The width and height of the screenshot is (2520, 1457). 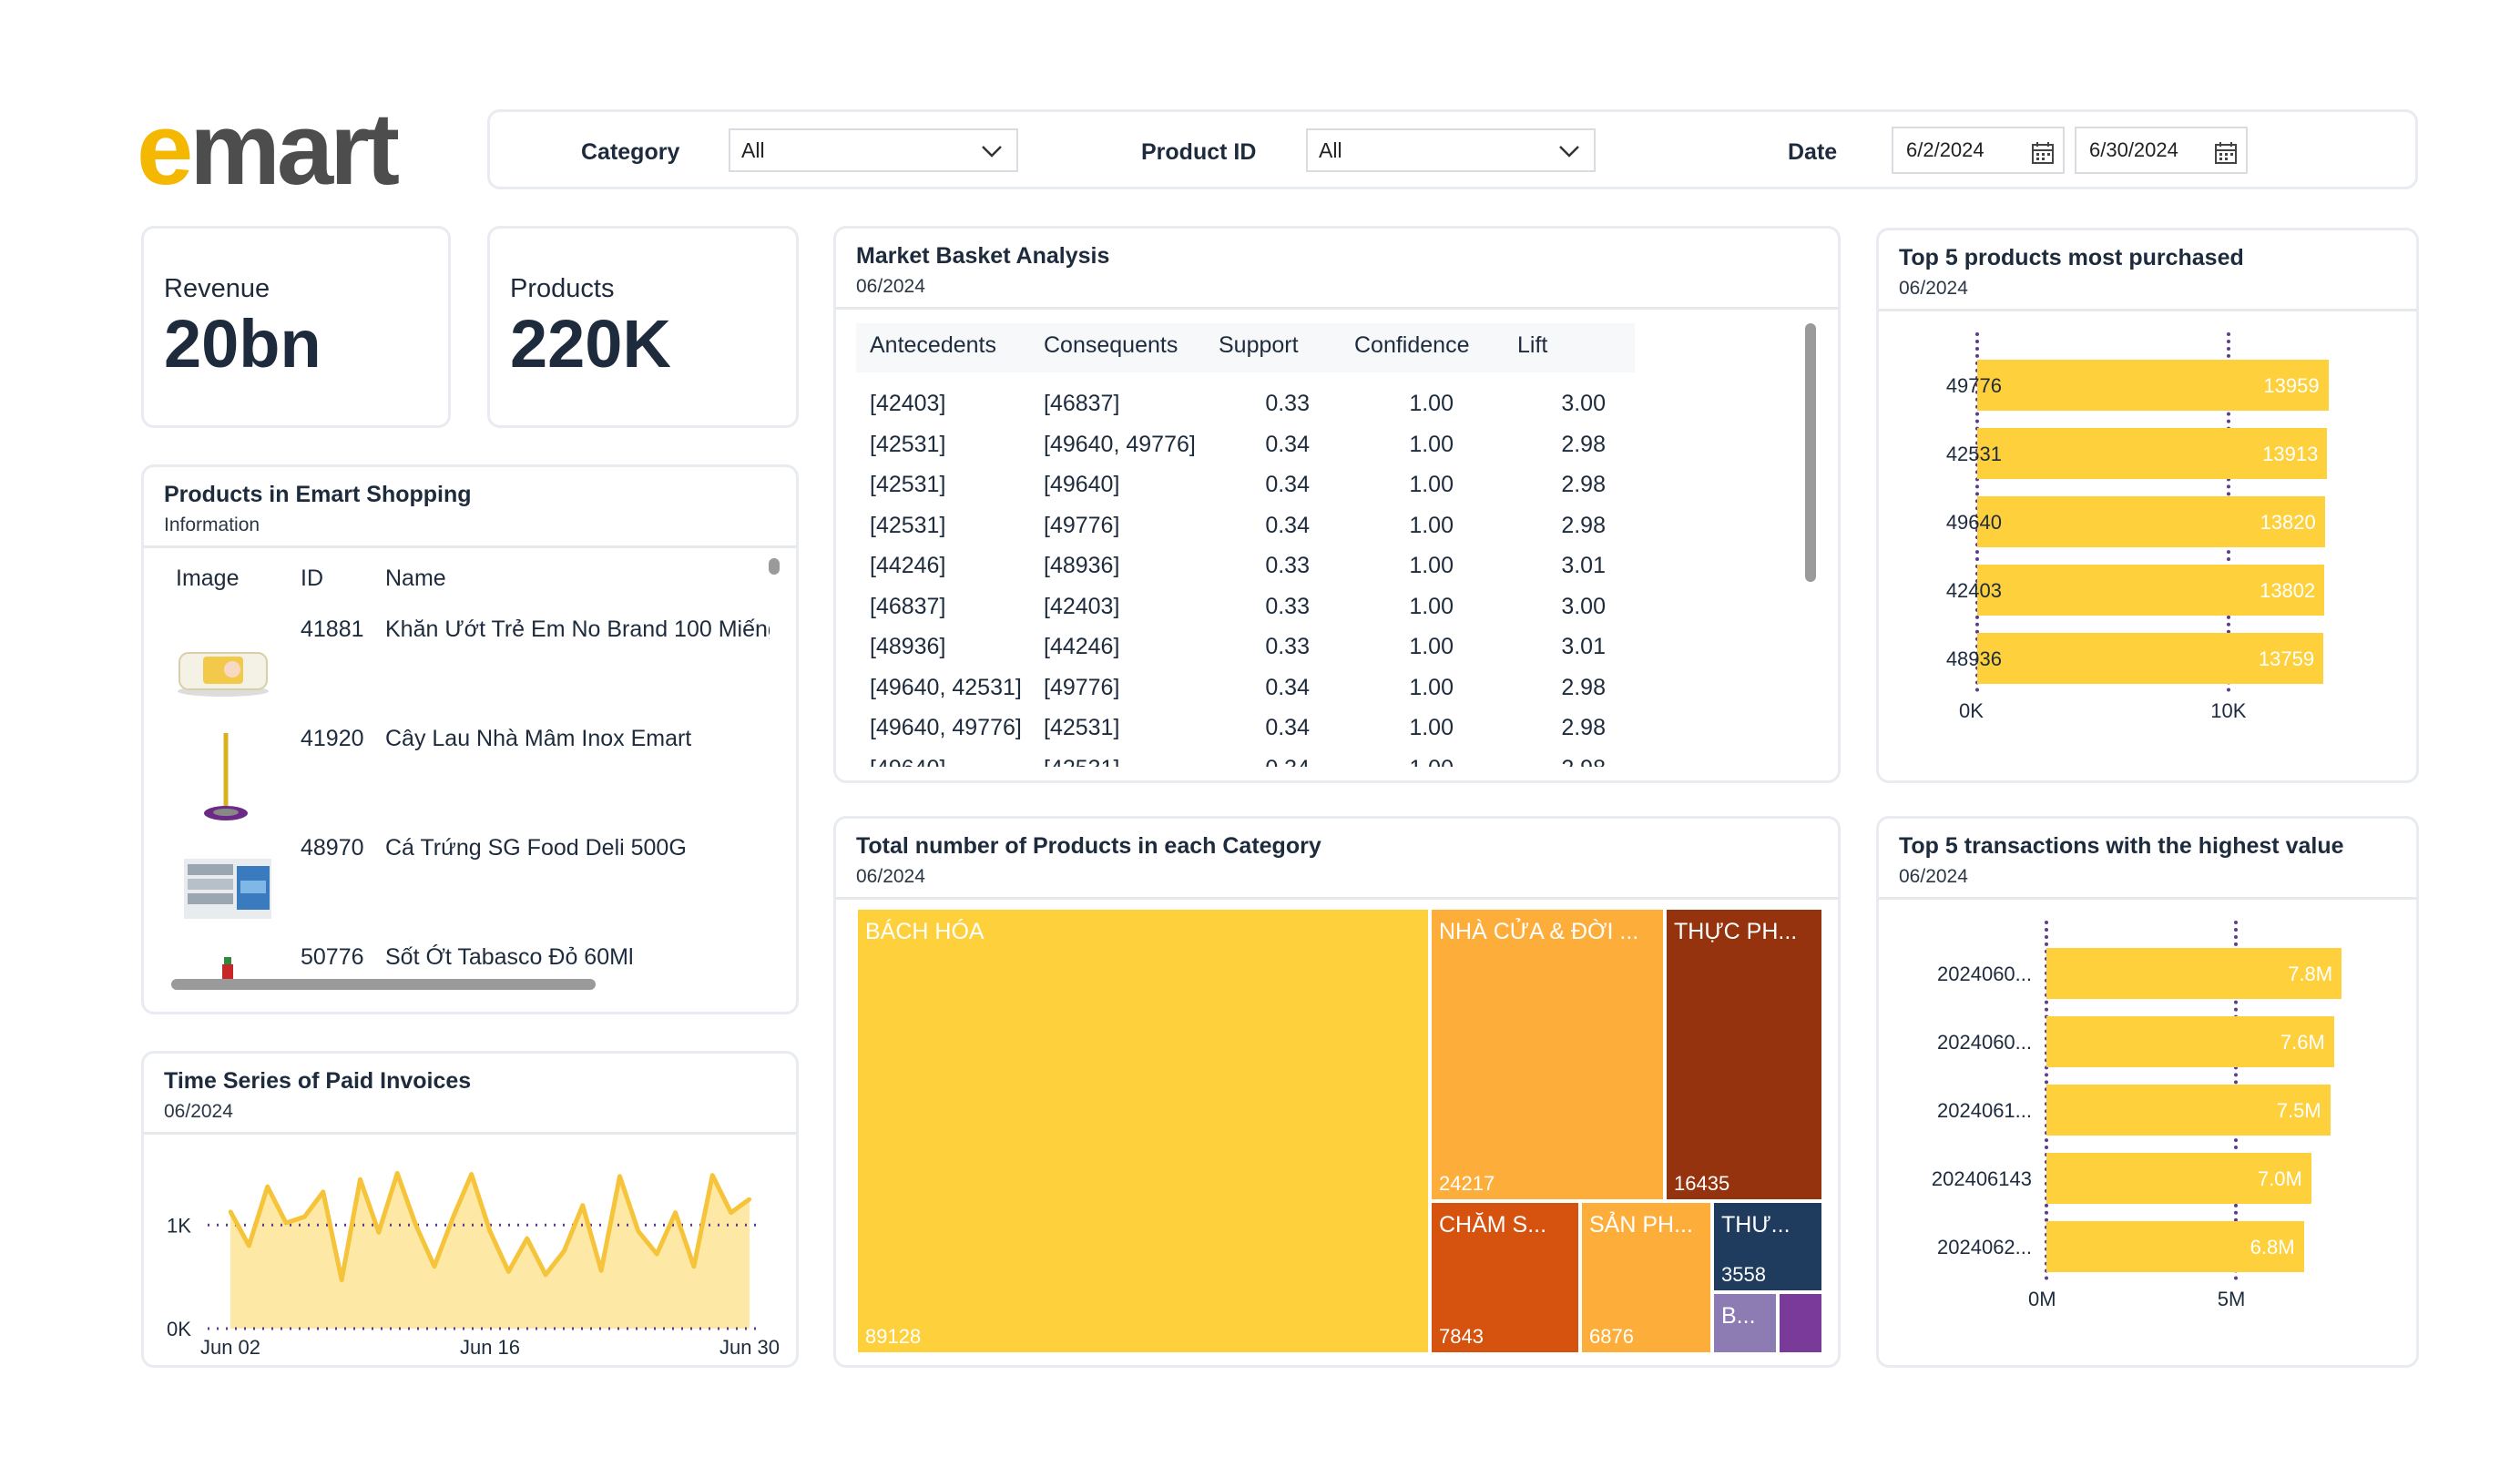 What do you see at coordinates (333, 957) in the screenshot?
I see `product-id: 50776` at bounding box center [333, 957].